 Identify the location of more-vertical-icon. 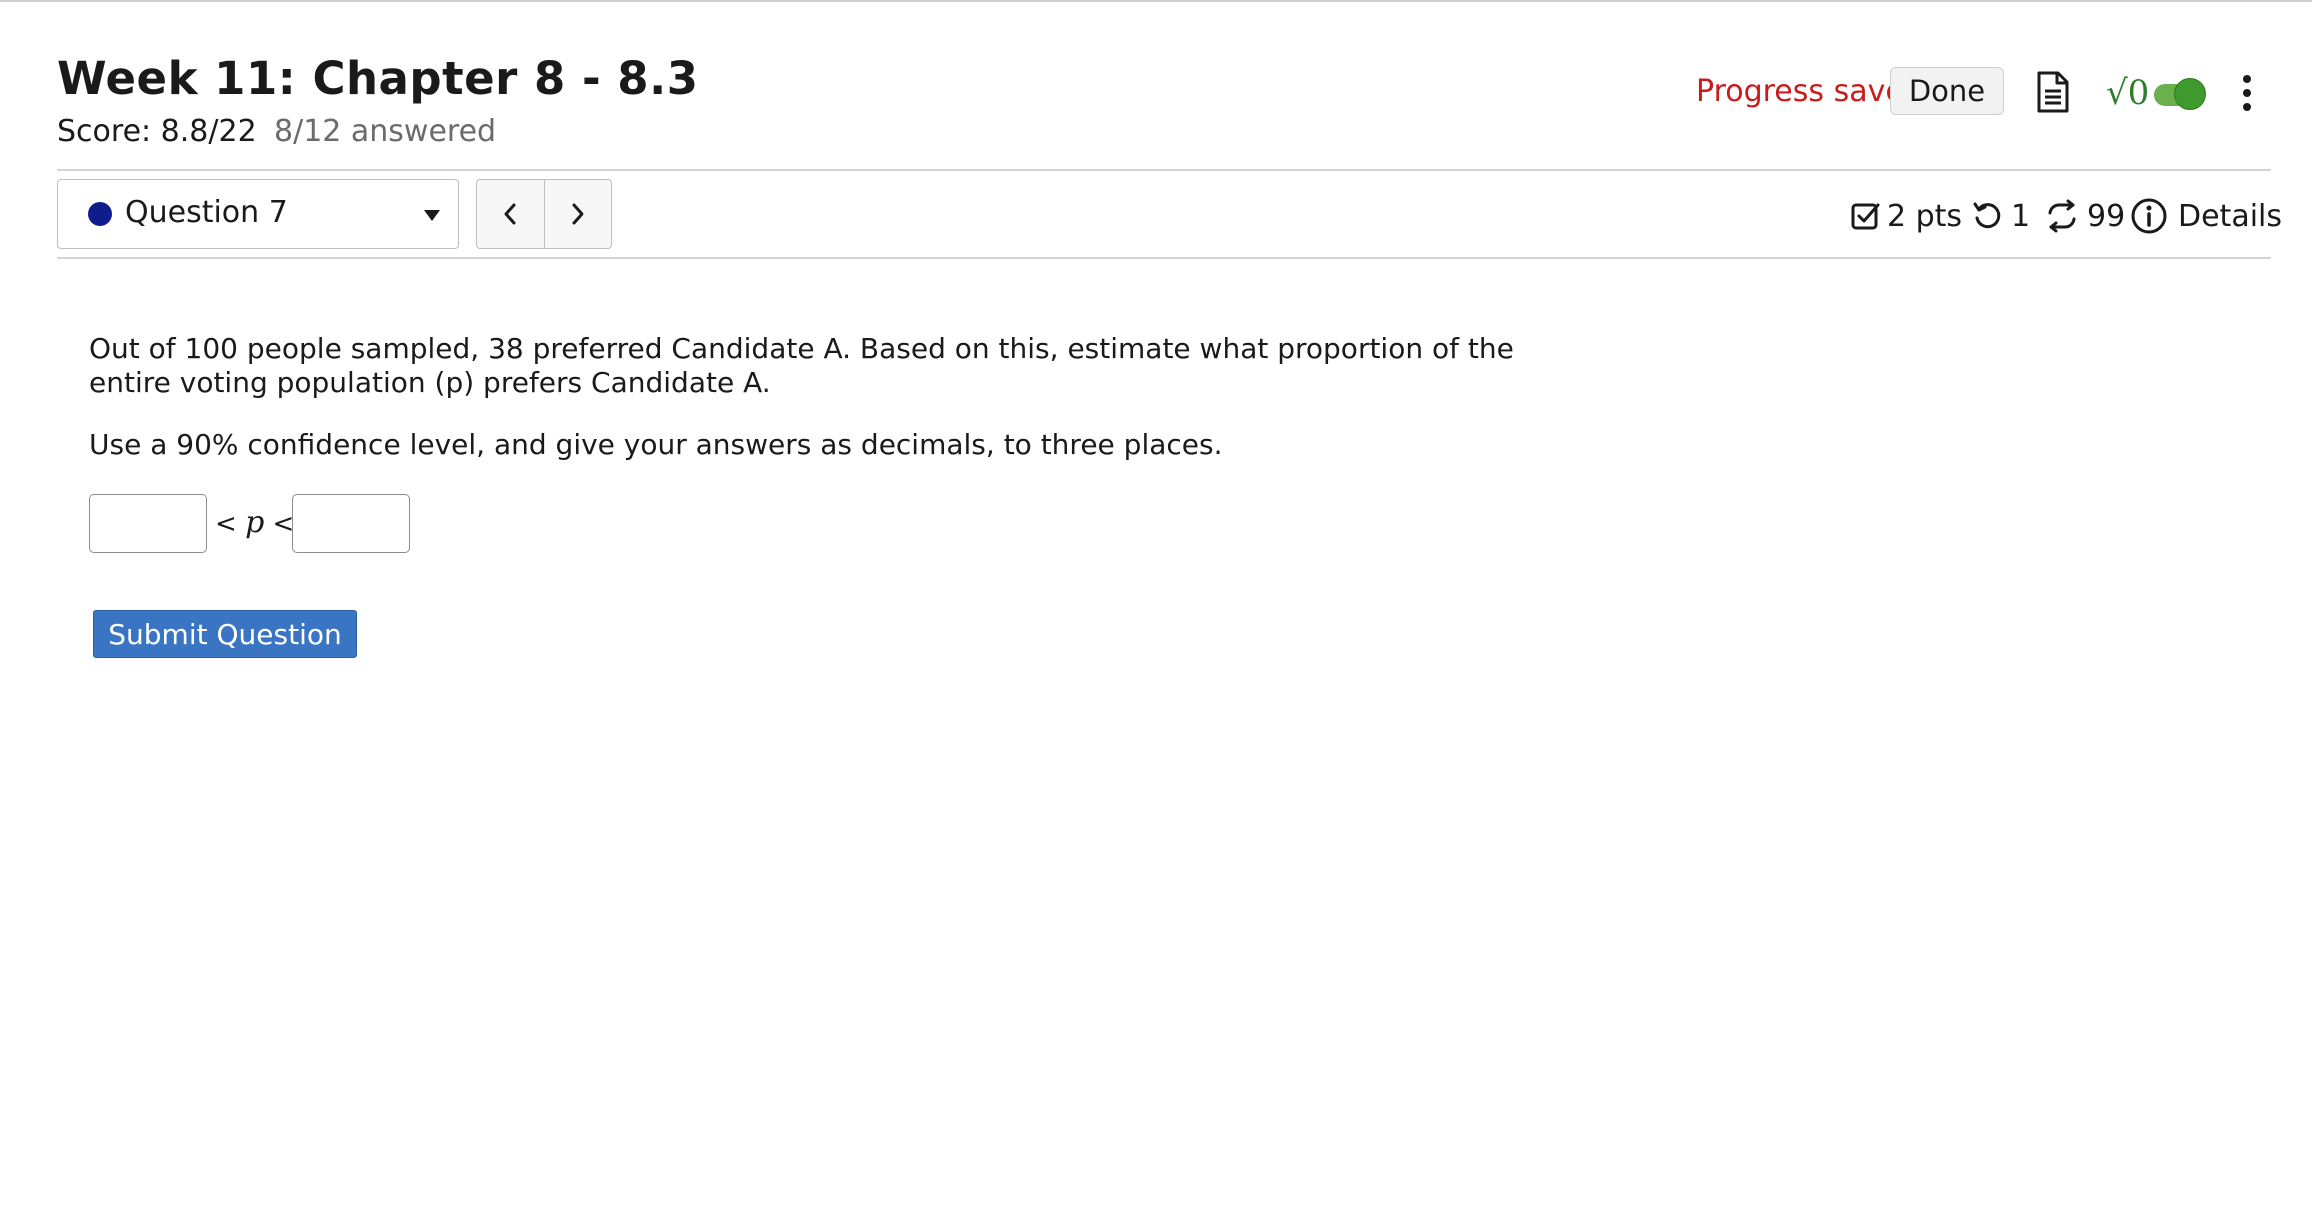
(2247, 93).